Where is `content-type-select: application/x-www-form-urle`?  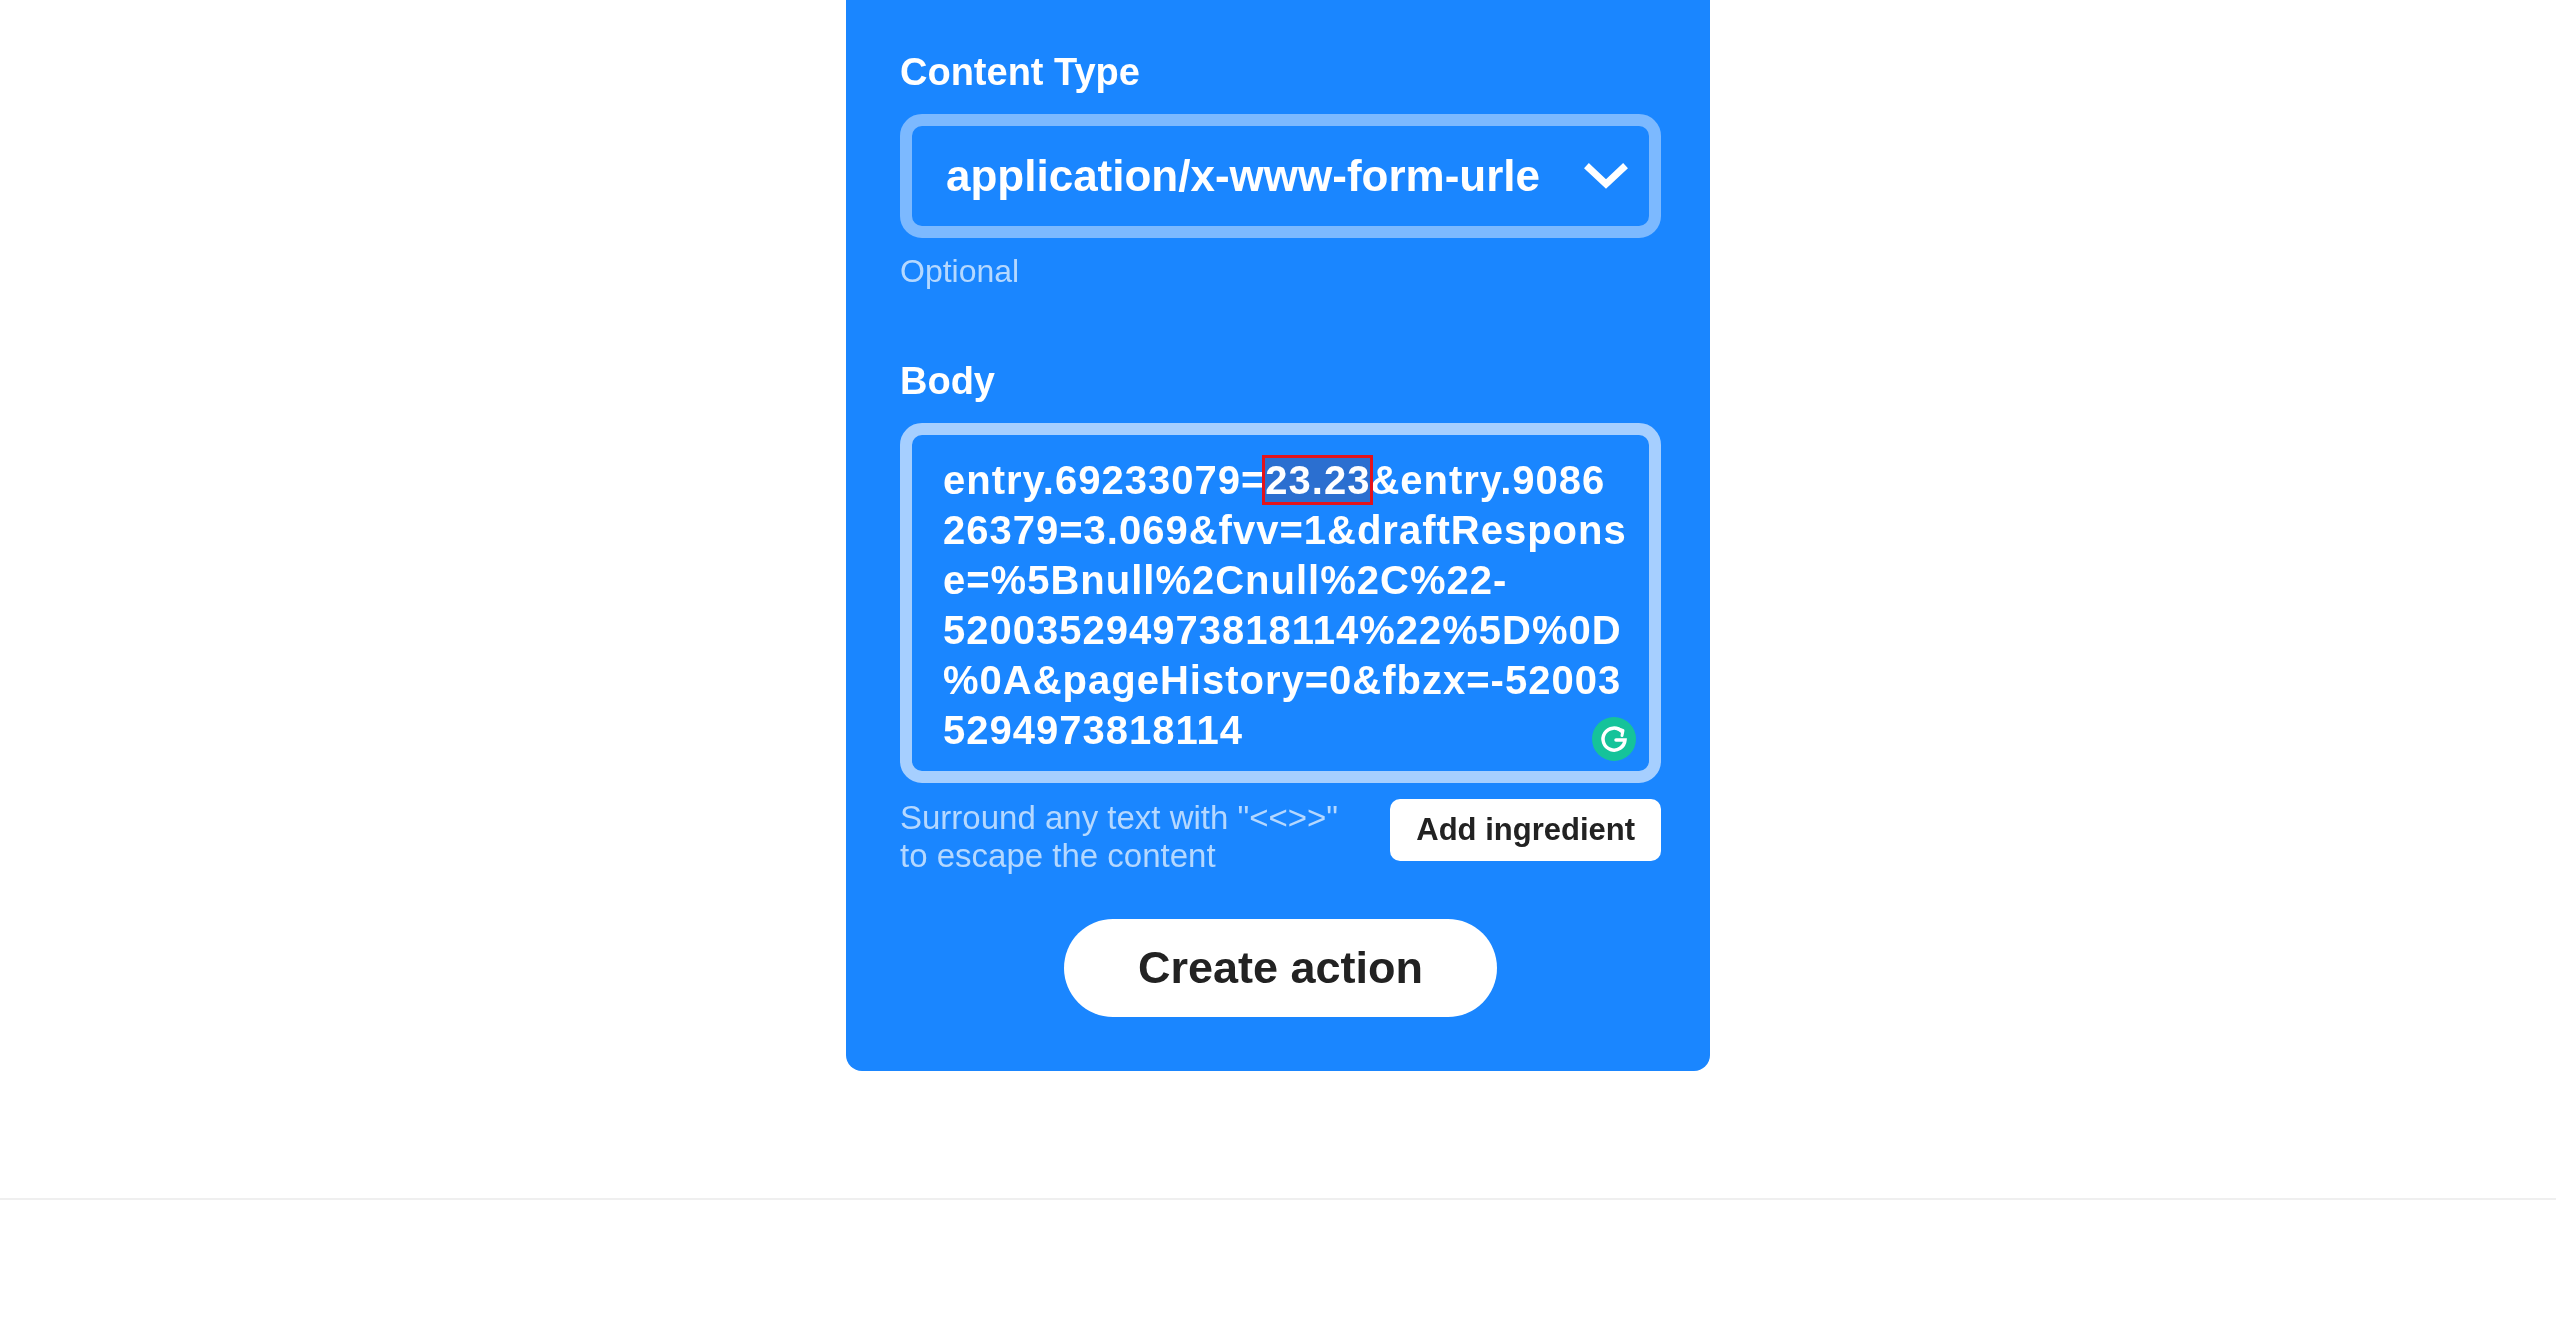
content-type-select: application/x-www-form-urle is located at coordinates (1280, 176).